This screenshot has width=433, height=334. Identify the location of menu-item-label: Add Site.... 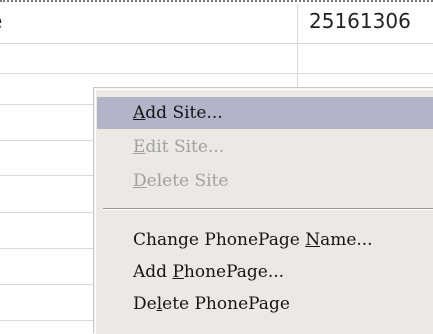
(178, 113).